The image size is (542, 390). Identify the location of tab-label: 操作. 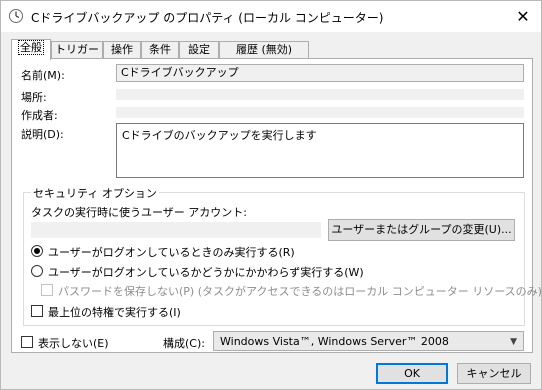
(122, 49).